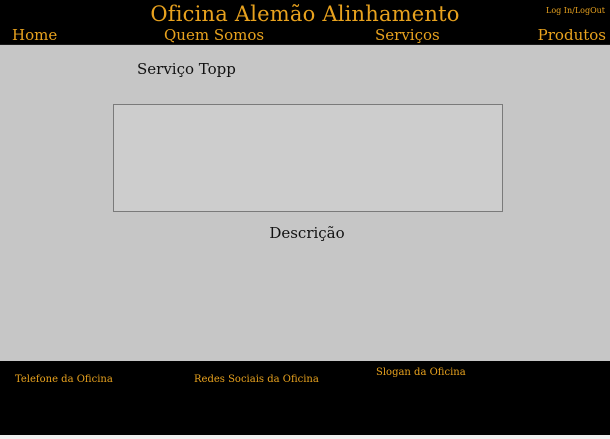 This screenshot has height=439, width=610. What do you see at coordinates (421, 372) in the screenshot?
I see `footer-slogan: Slogan da Oficina` at bounding box center [421, 372].